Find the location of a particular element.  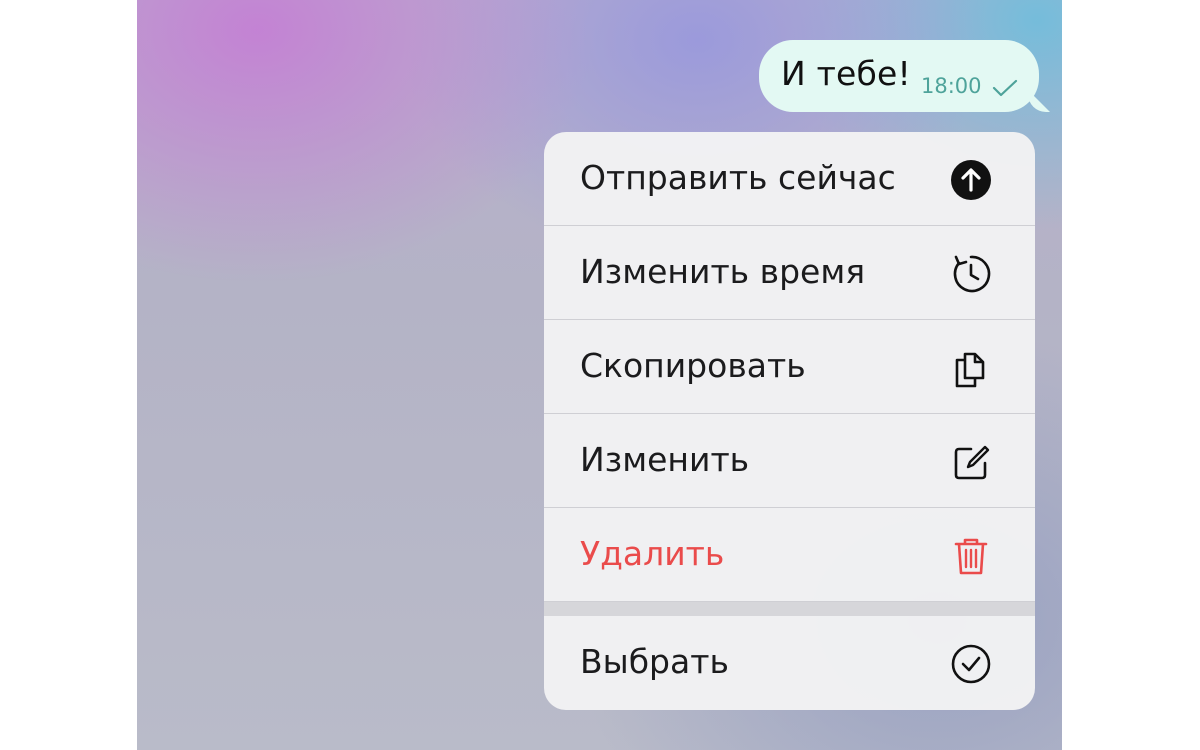

menu-item-change-time: Изменить время is located at coordinates (789, 273).